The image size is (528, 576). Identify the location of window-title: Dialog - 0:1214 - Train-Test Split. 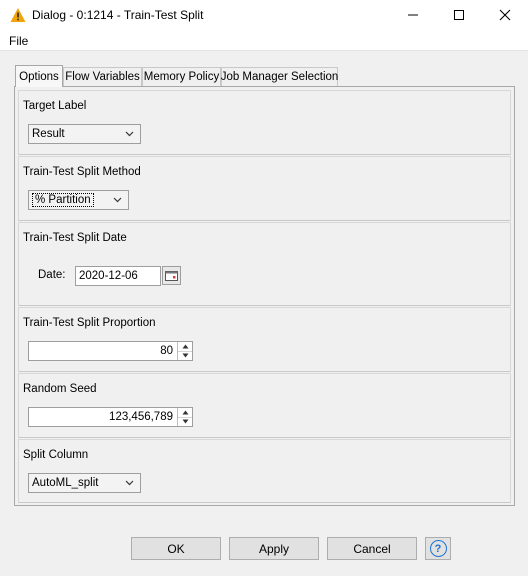
(118, 15).